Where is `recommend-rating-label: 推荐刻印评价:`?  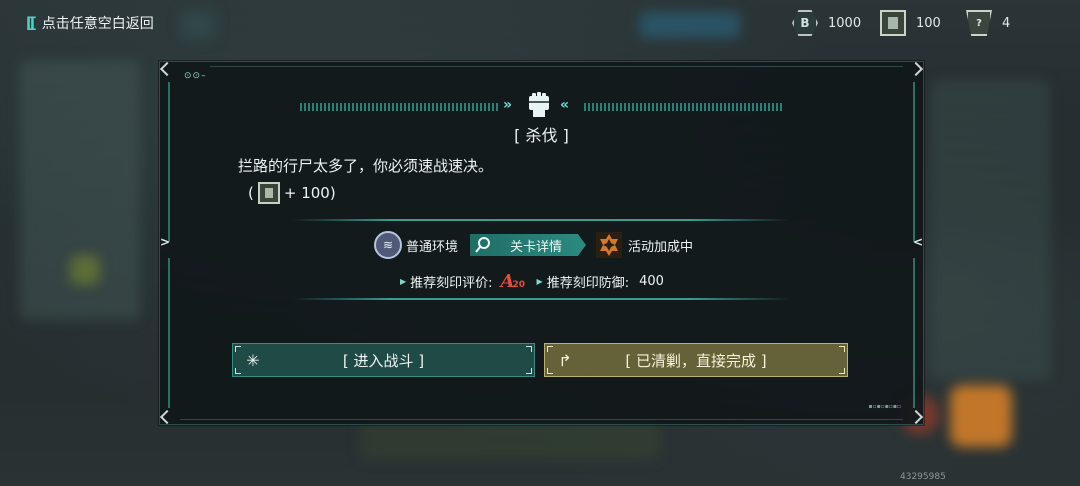
recommend-rating-label: 推荐刻印评价: is located at coordinates (451, 283).